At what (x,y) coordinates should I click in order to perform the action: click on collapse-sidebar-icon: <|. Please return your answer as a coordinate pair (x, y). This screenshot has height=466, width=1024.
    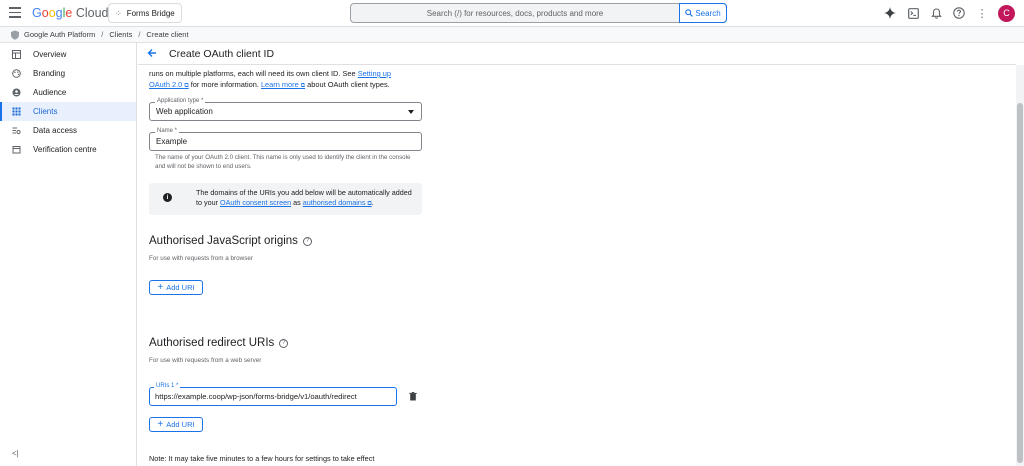
    Looking at the image, I should click on (15, 453).